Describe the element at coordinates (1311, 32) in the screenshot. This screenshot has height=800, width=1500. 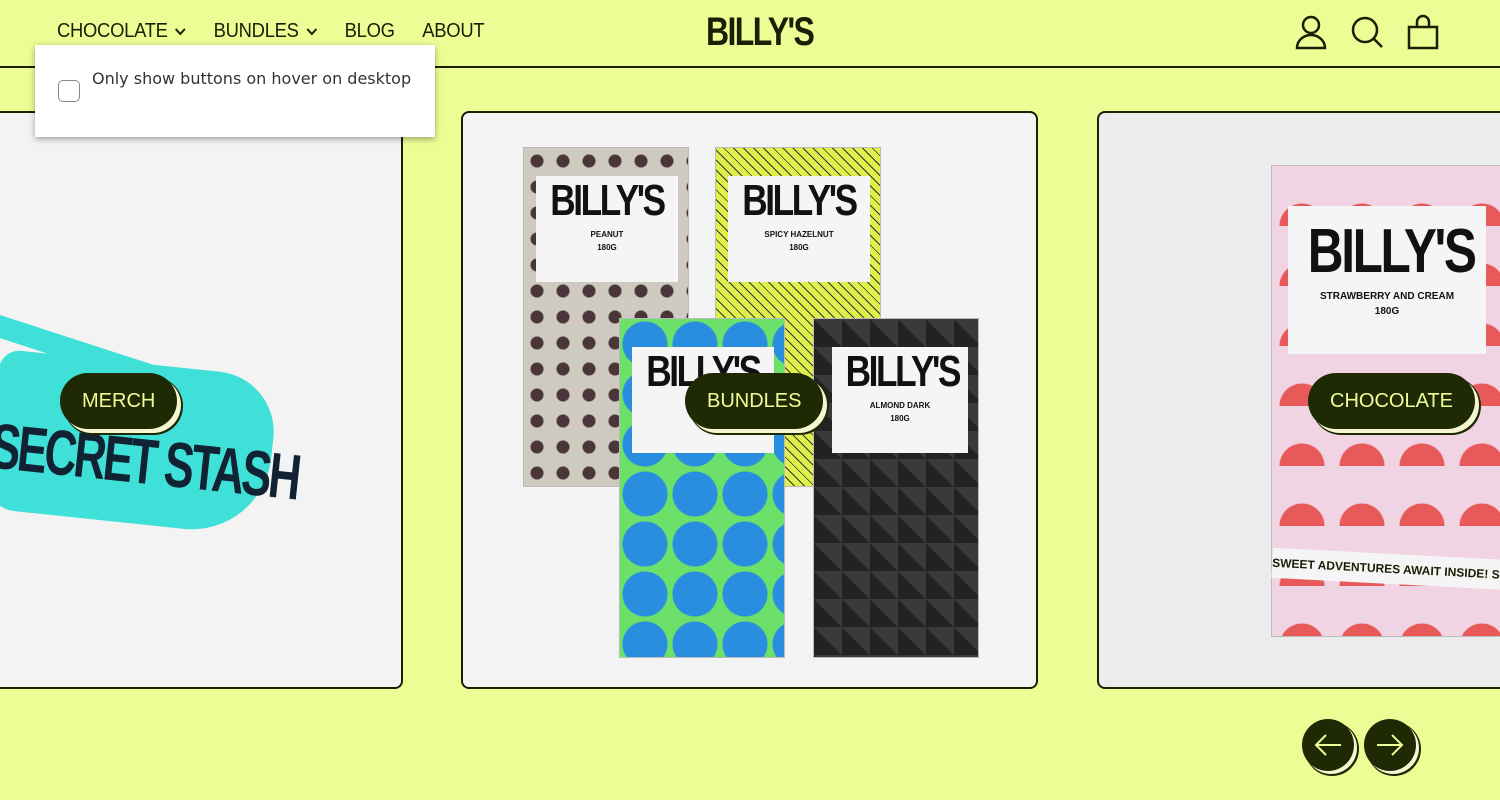
I see `account-icon` at that location.